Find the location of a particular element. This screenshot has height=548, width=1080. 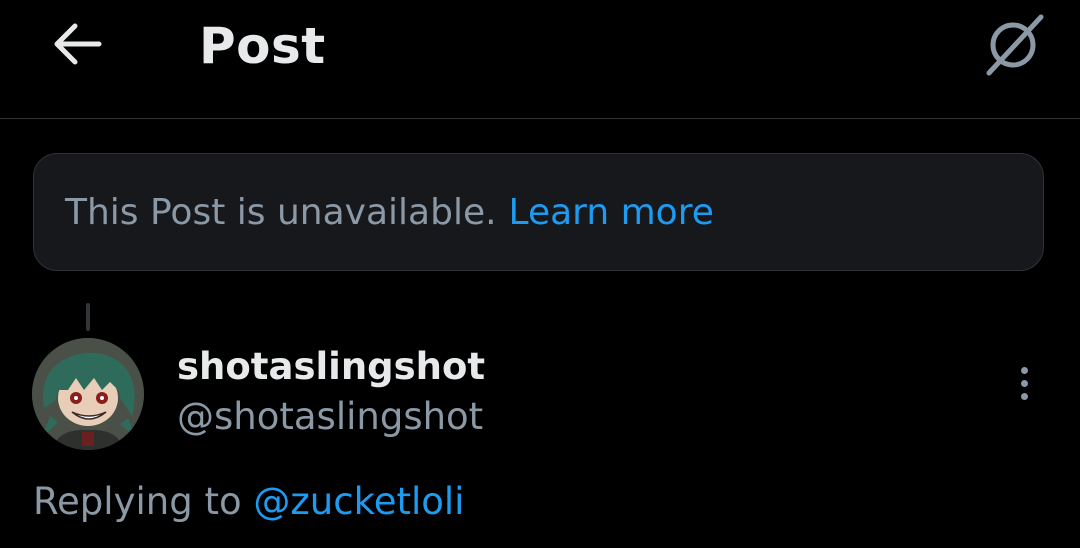

back-button is located at coordinates (78, 46).